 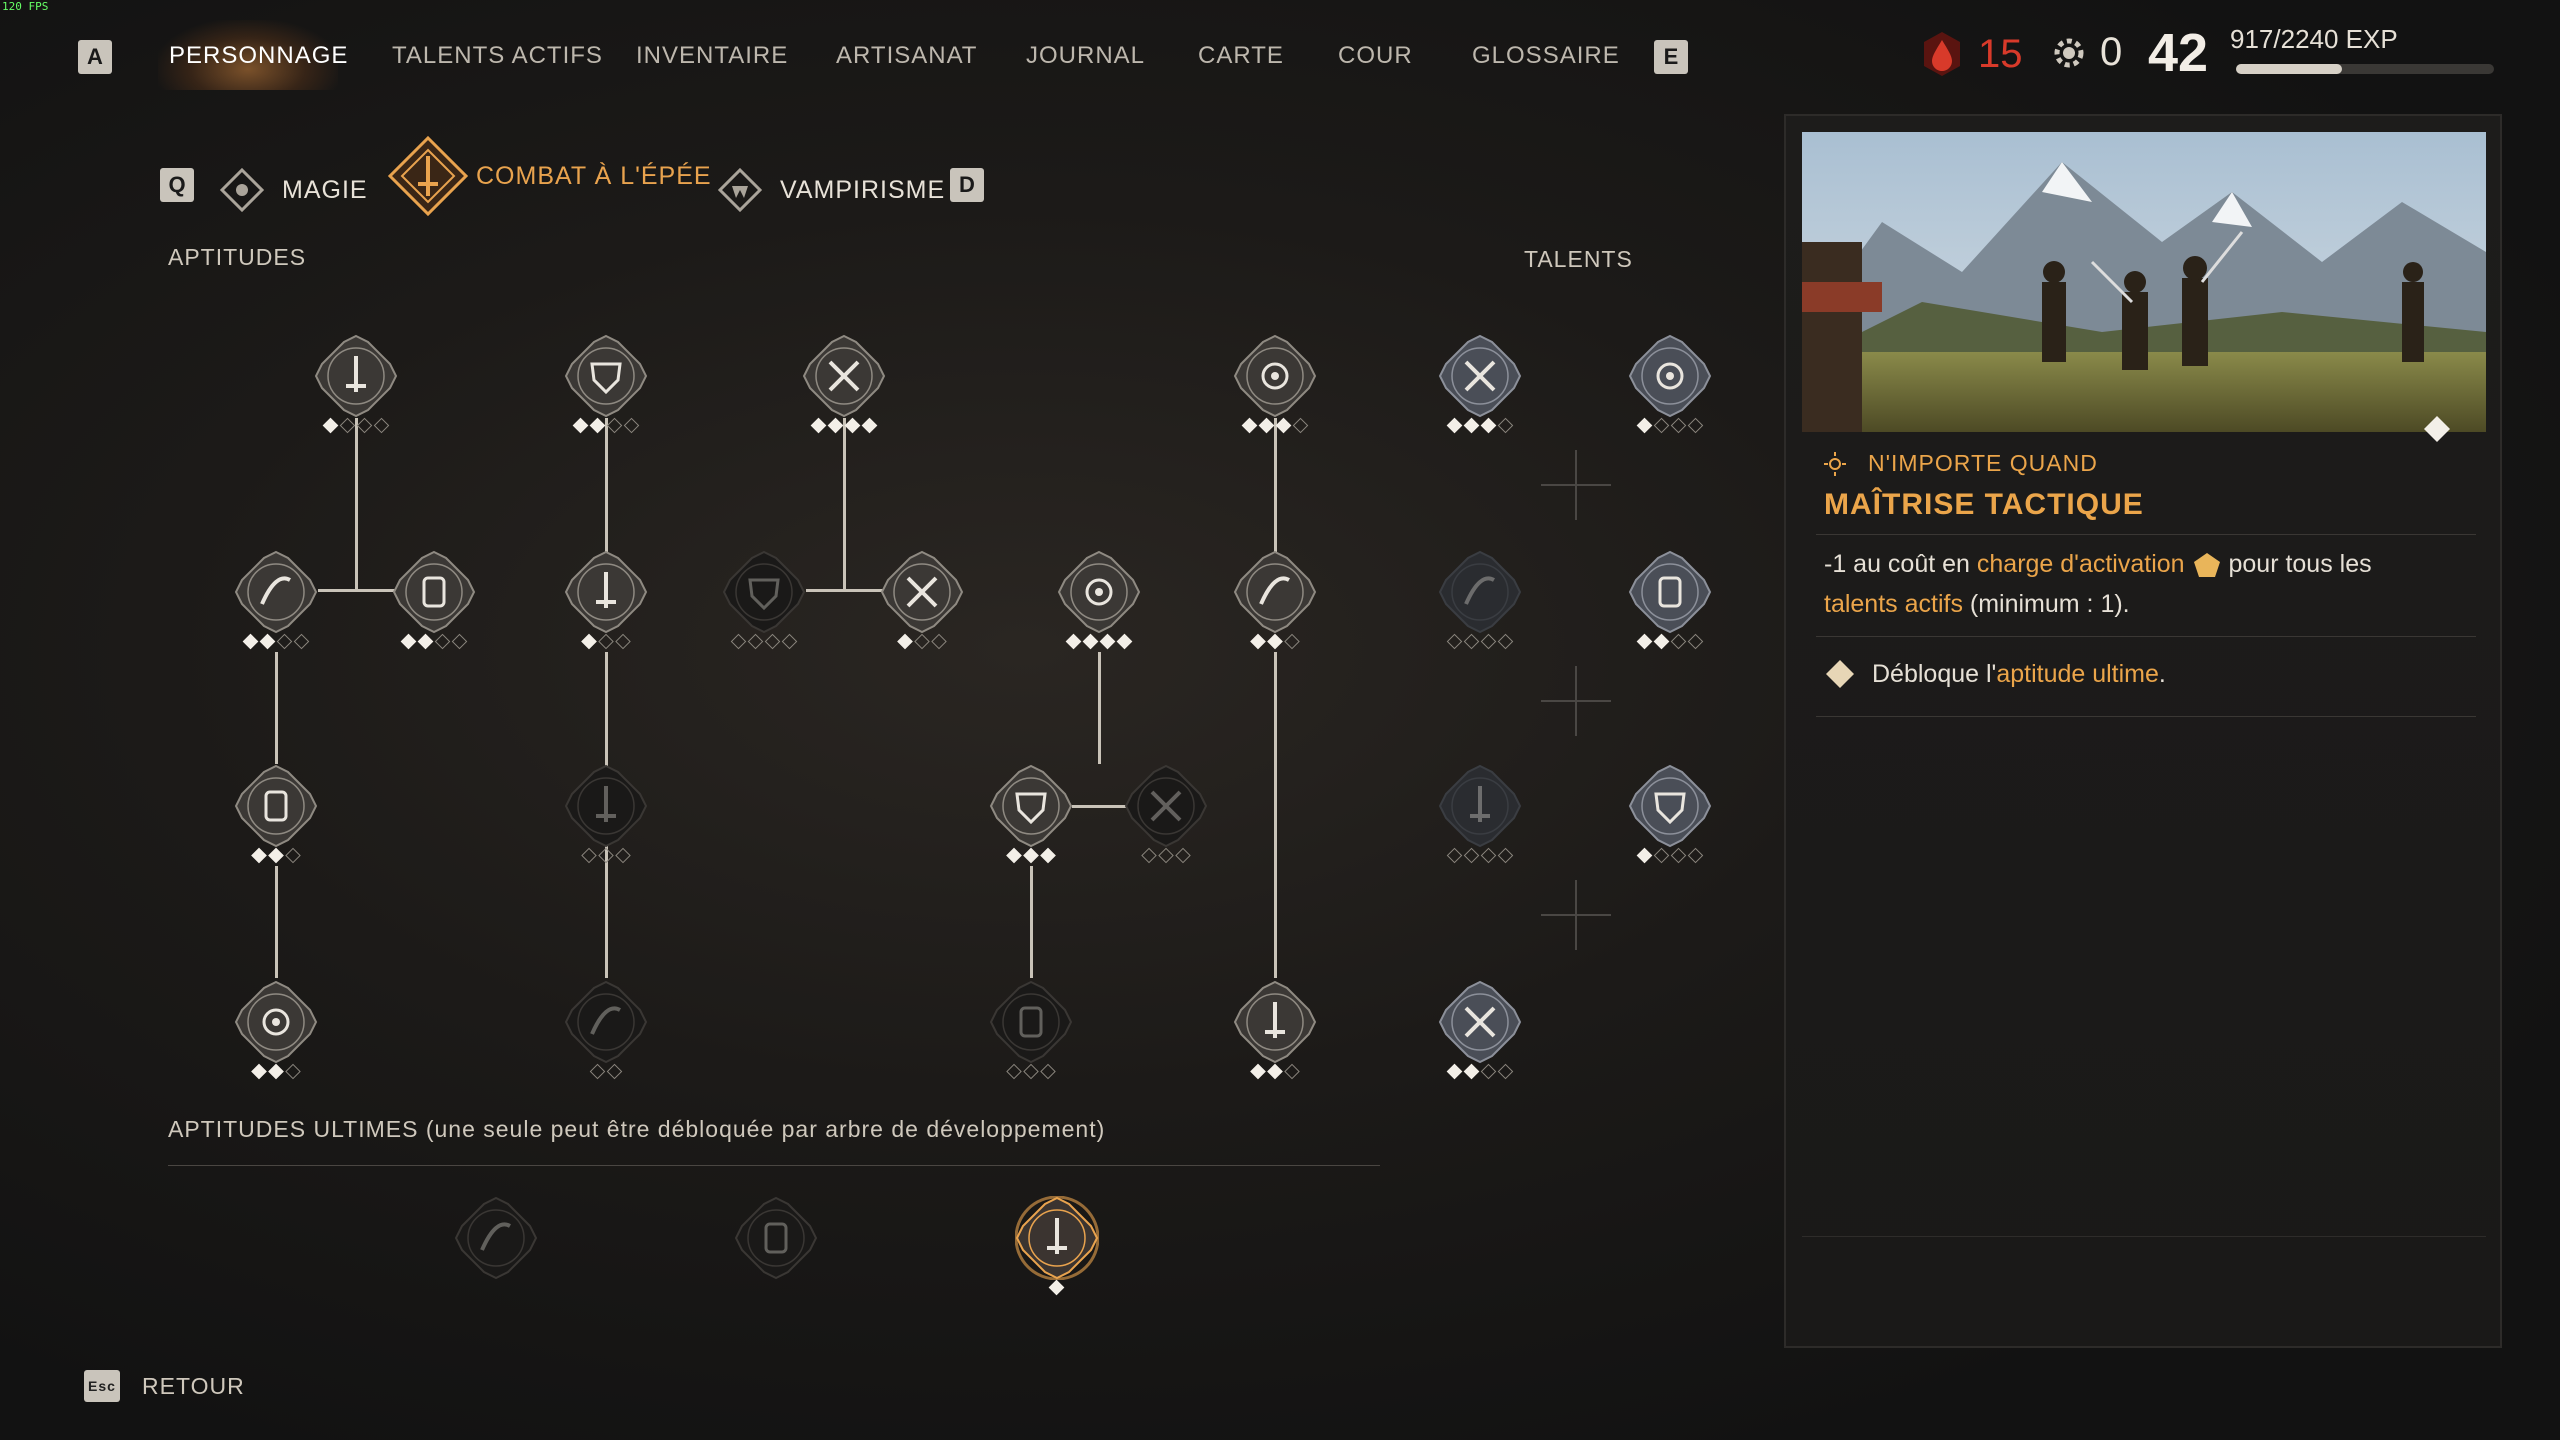 I want to click on fist-icon, so click(x=1275, y=376).